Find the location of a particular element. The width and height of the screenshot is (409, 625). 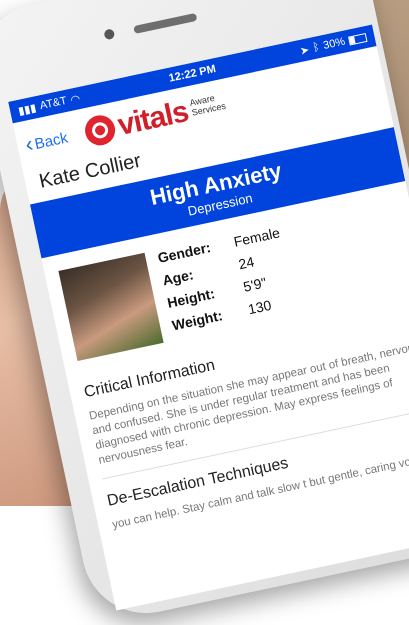

speaker-grille is located at coordinates (165, 23).